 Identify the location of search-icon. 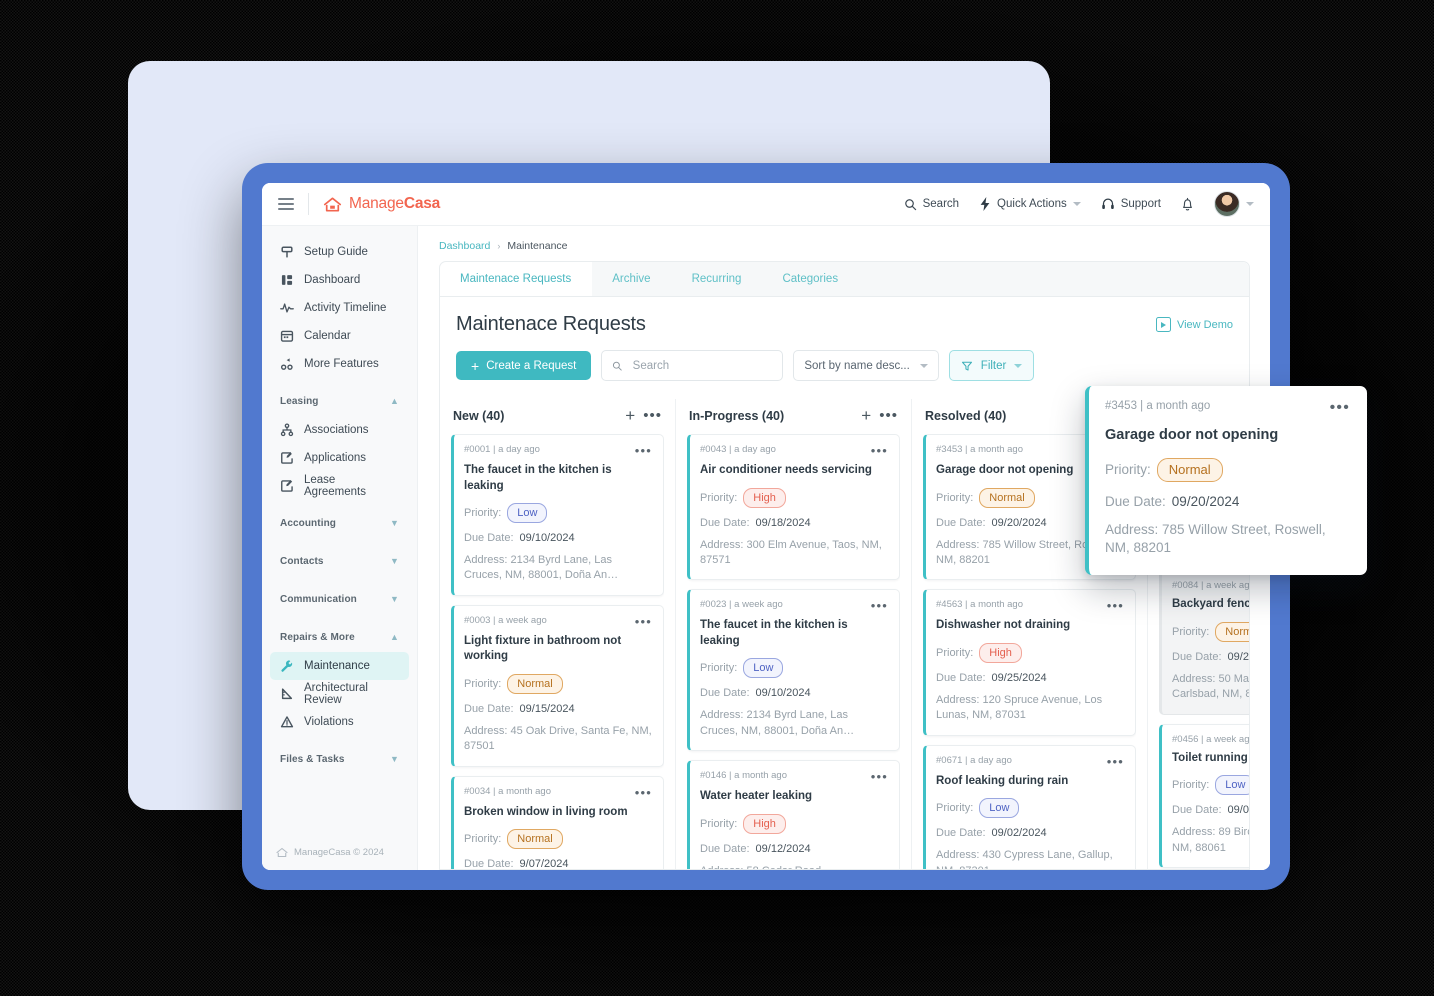
(618, 366).